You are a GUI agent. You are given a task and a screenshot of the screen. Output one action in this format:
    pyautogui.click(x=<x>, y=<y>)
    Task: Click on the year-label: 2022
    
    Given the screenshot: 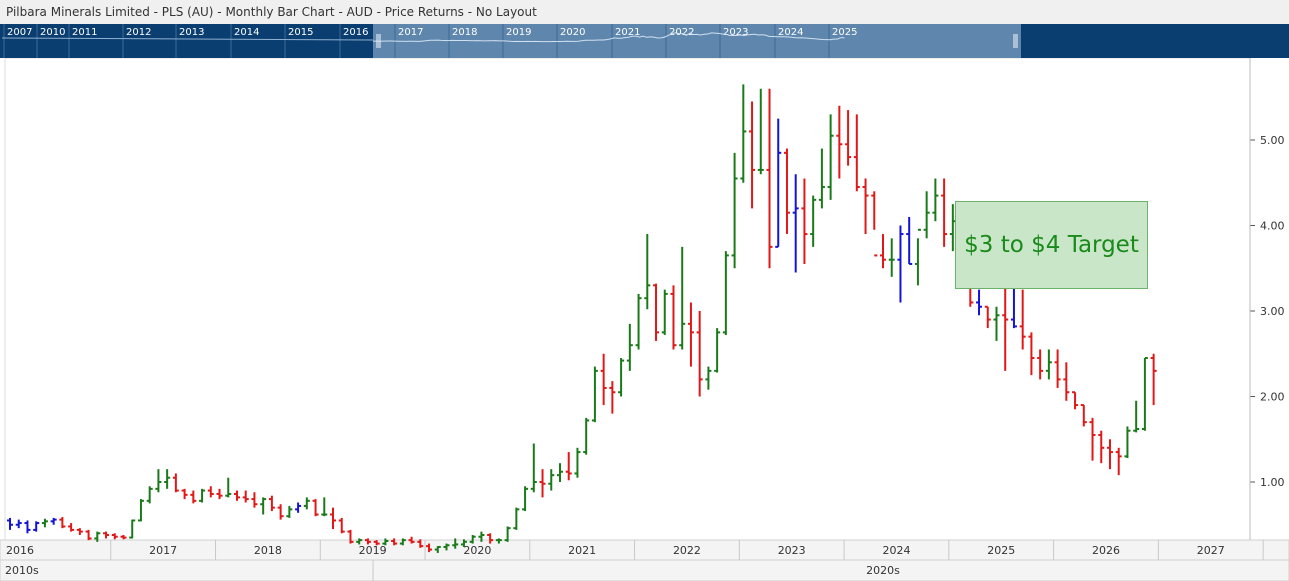 What is the action you would take?
    pyautogui.click(x=687, y=550)
    